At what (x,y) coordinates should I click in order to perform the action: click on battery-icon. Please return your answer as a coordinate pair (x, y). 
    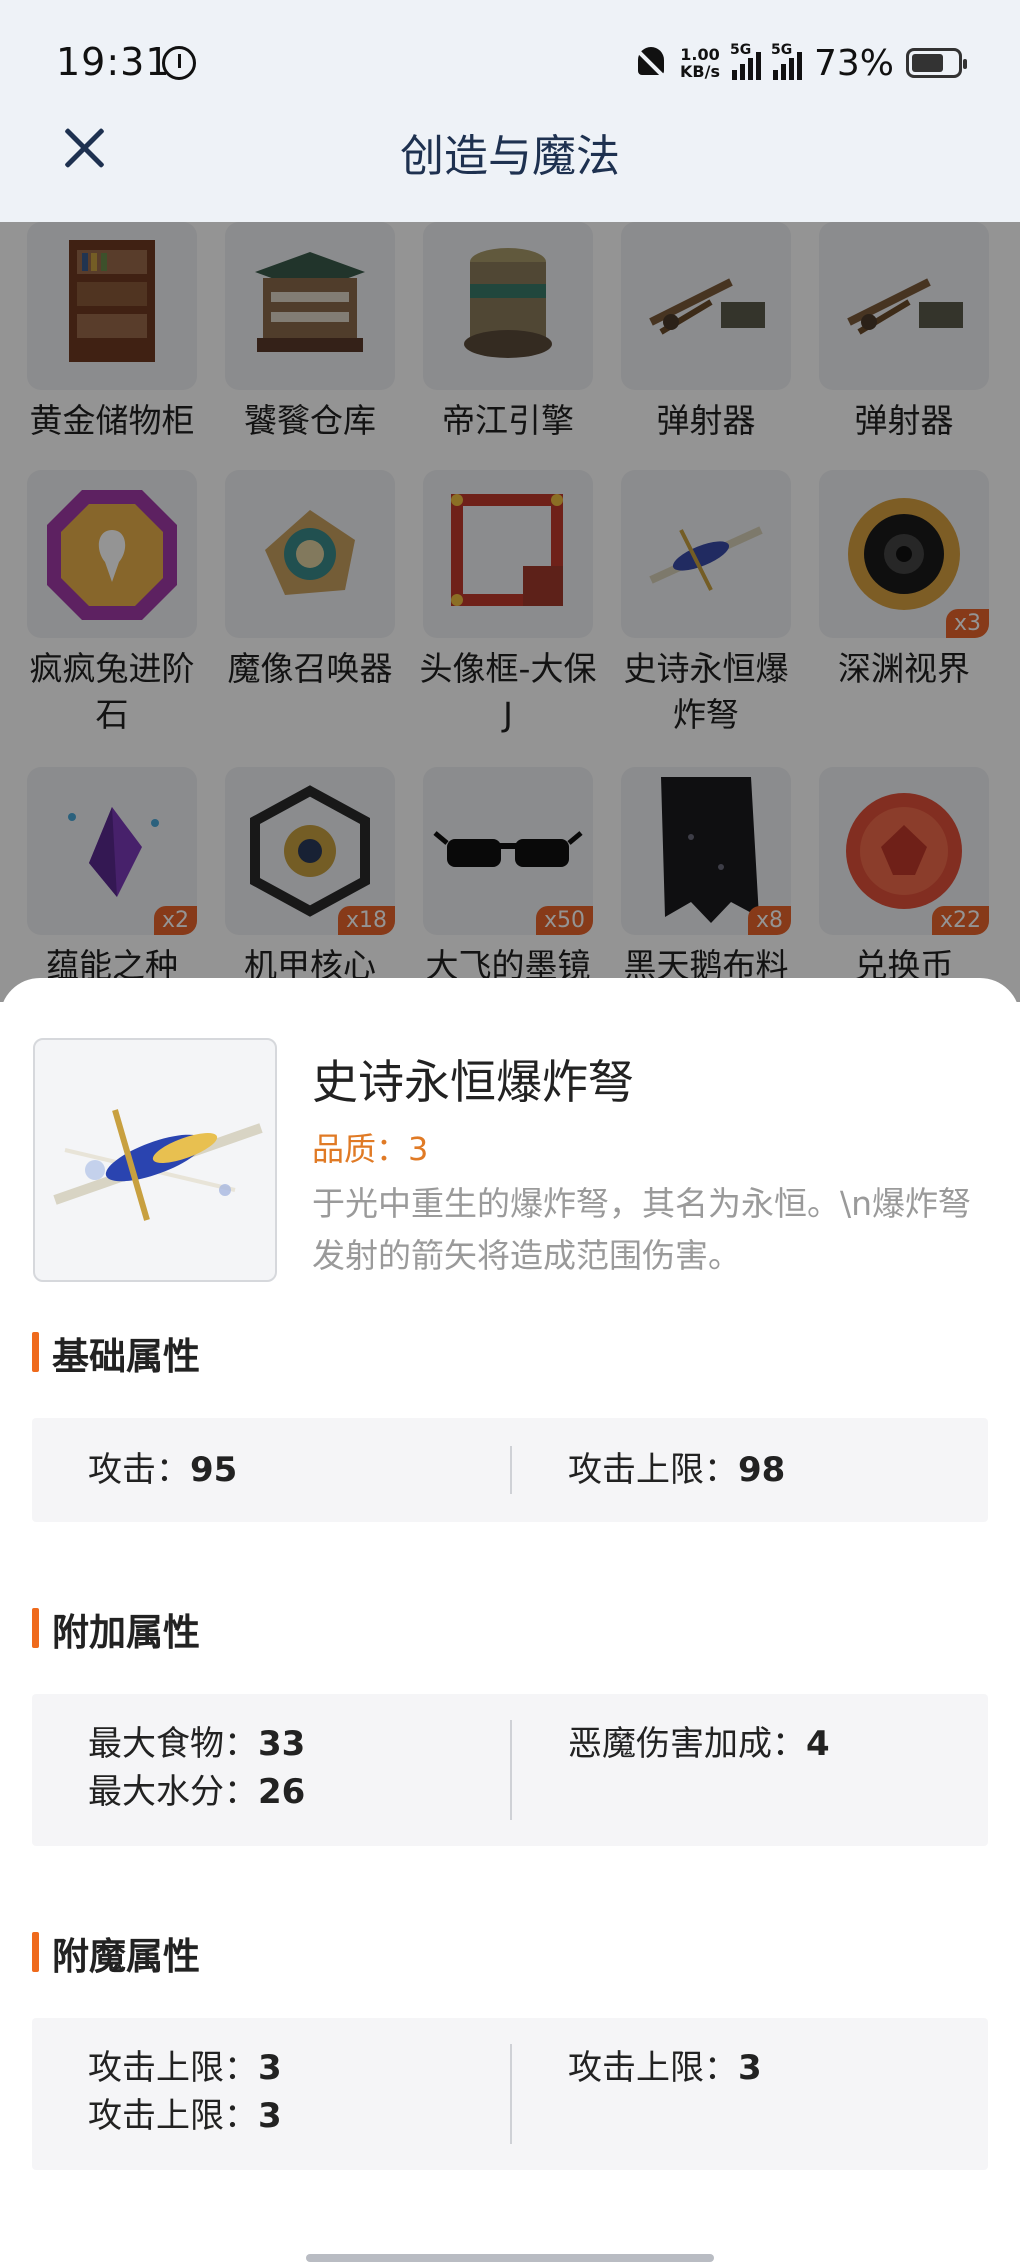
    Looking at the image, I should click on (936, 63).